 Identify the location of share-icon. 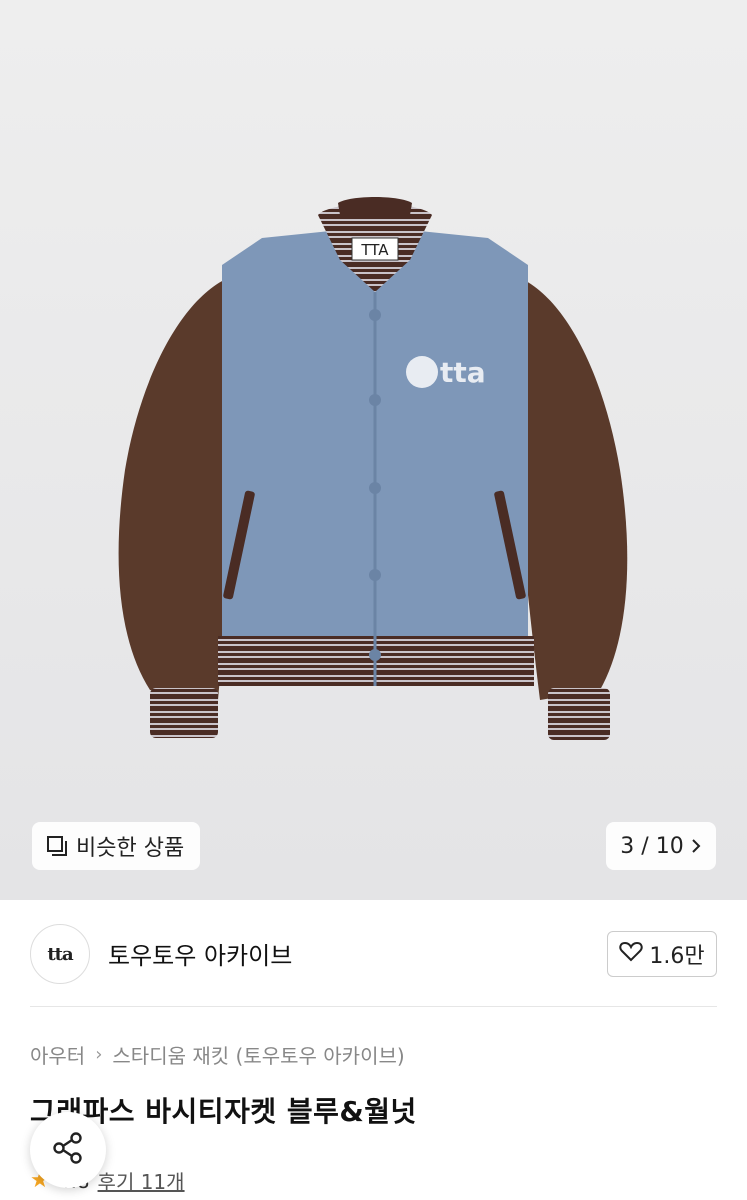
(68, 1150).